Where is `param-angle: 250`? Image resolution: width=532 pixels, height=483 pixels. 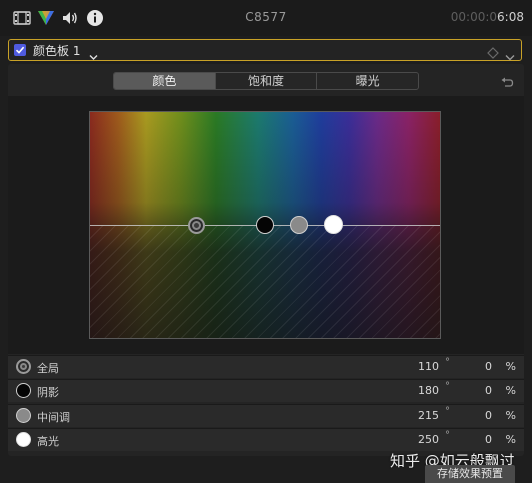 param-angle: 250 is located at coordinates (428, 439).